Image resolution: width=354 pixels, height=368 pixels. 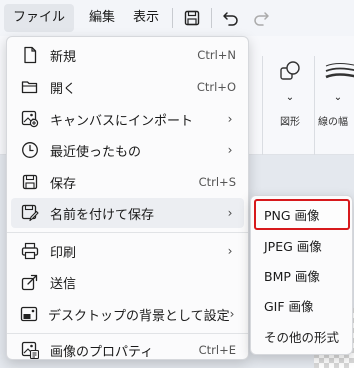 I want to click on save-as-bmp: BMP 画像, so click(x=302, y=275).